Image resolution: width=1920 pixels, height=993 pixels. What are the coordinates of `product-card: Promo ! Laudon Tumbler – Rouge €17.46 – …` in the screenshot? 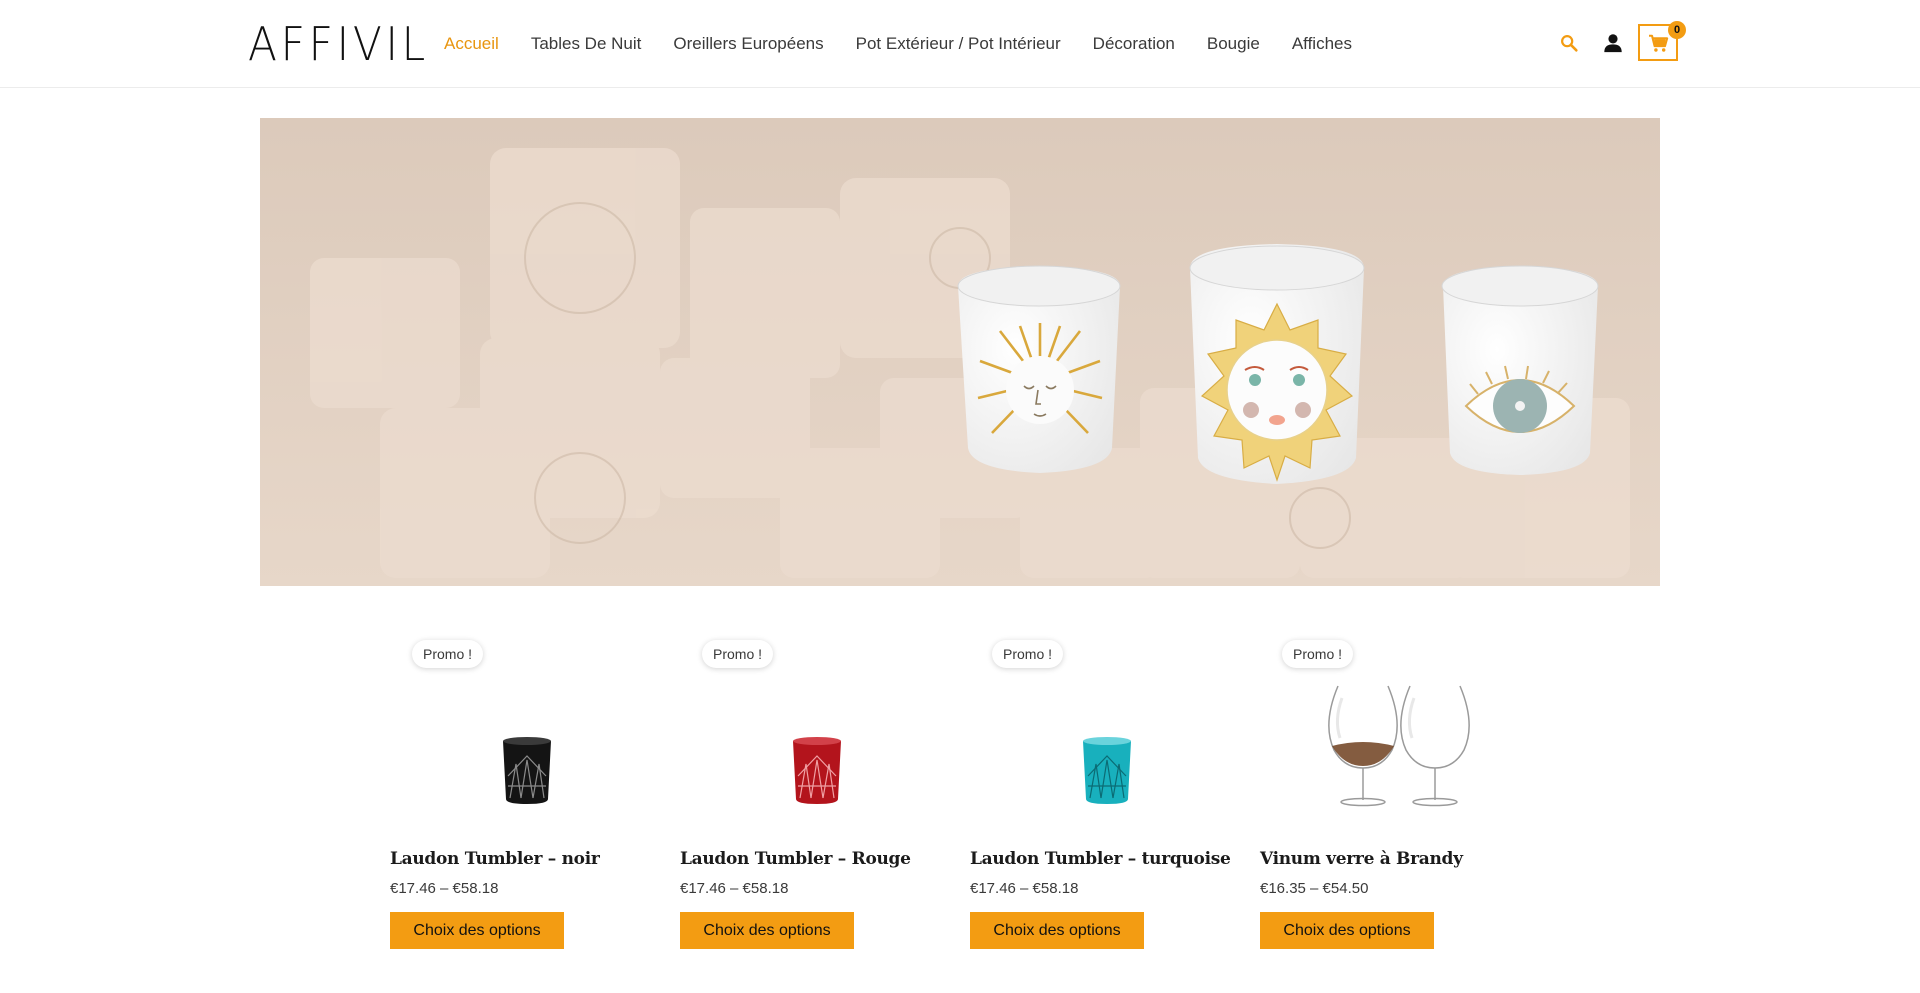 It's located at (800, 801).